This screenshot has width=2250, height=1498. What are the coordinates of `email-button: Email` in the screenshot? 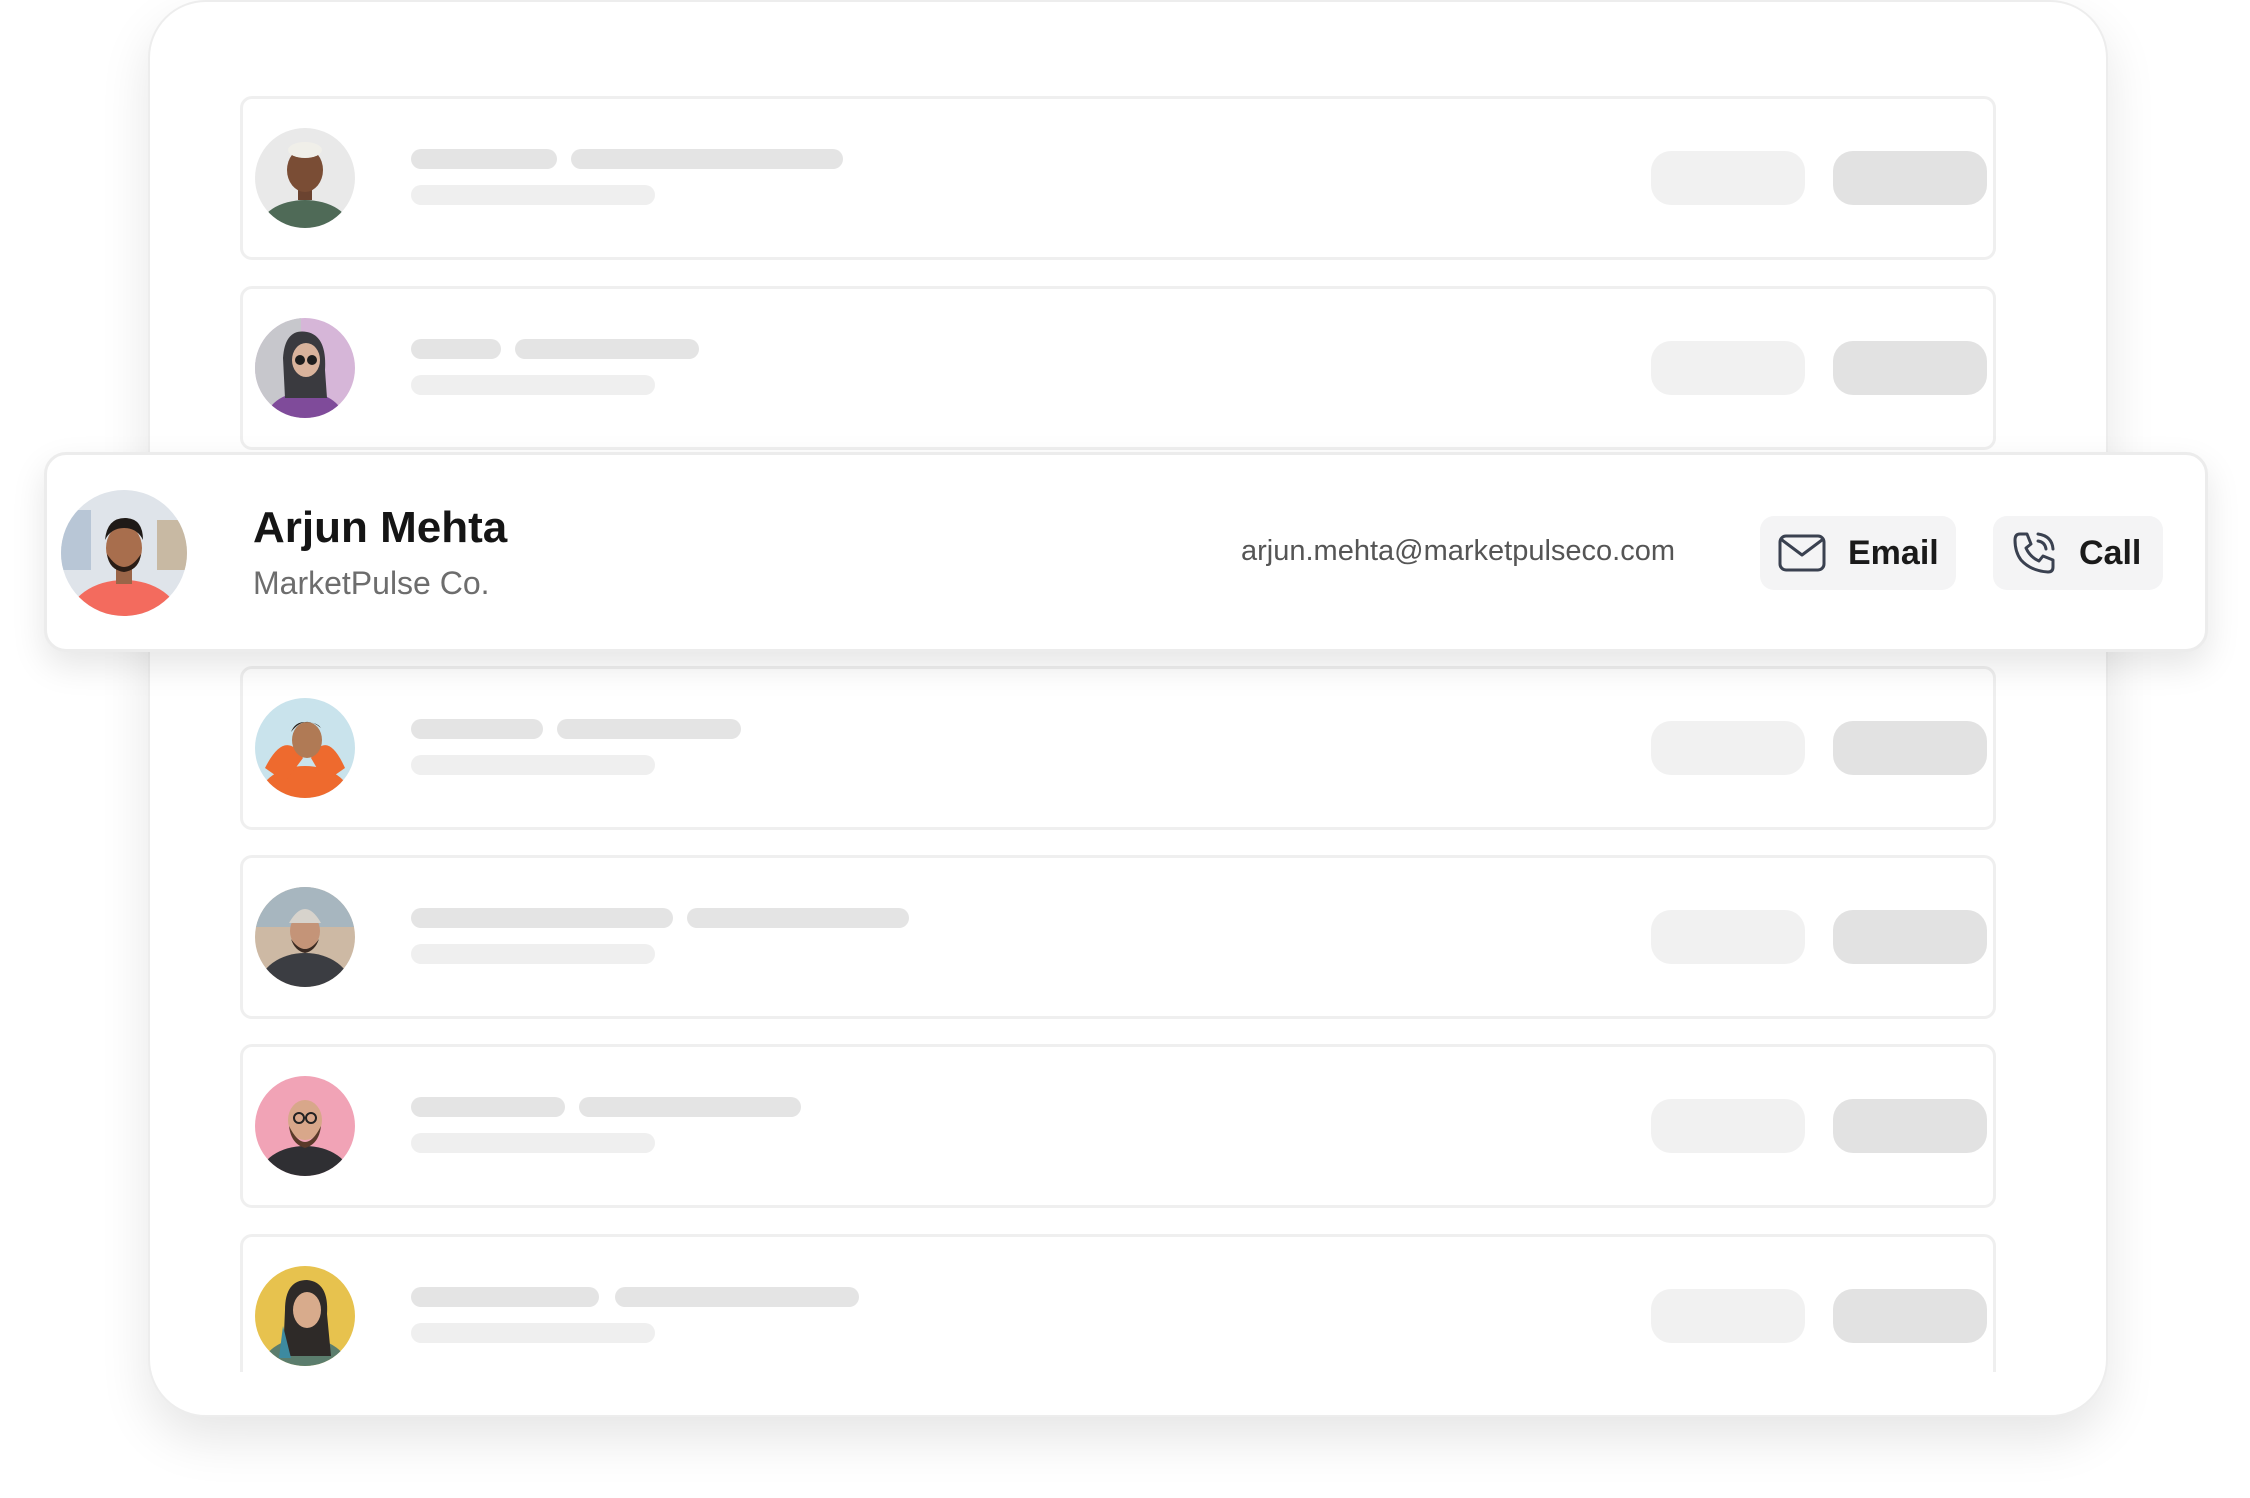 It's located at (1858, 553).